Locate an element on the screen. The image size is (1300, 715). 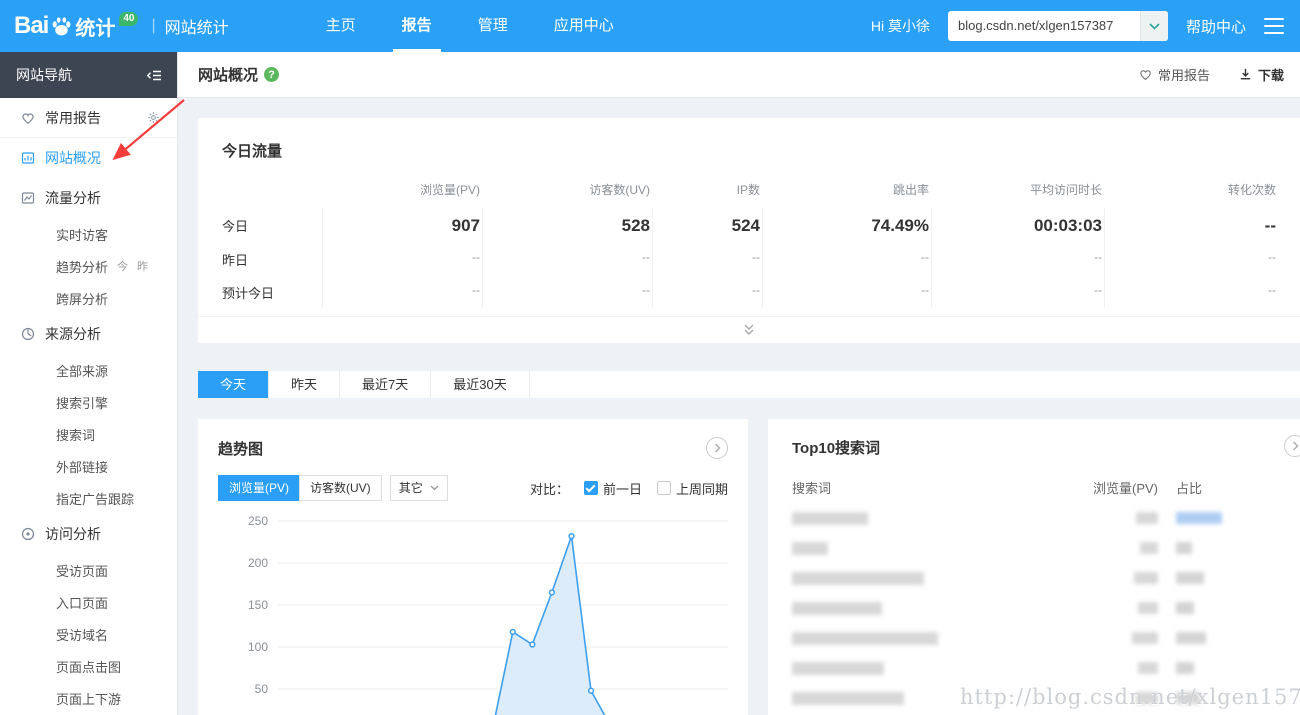
sidebar-item-label: 入口页面 is located at coordinates (82, 603).